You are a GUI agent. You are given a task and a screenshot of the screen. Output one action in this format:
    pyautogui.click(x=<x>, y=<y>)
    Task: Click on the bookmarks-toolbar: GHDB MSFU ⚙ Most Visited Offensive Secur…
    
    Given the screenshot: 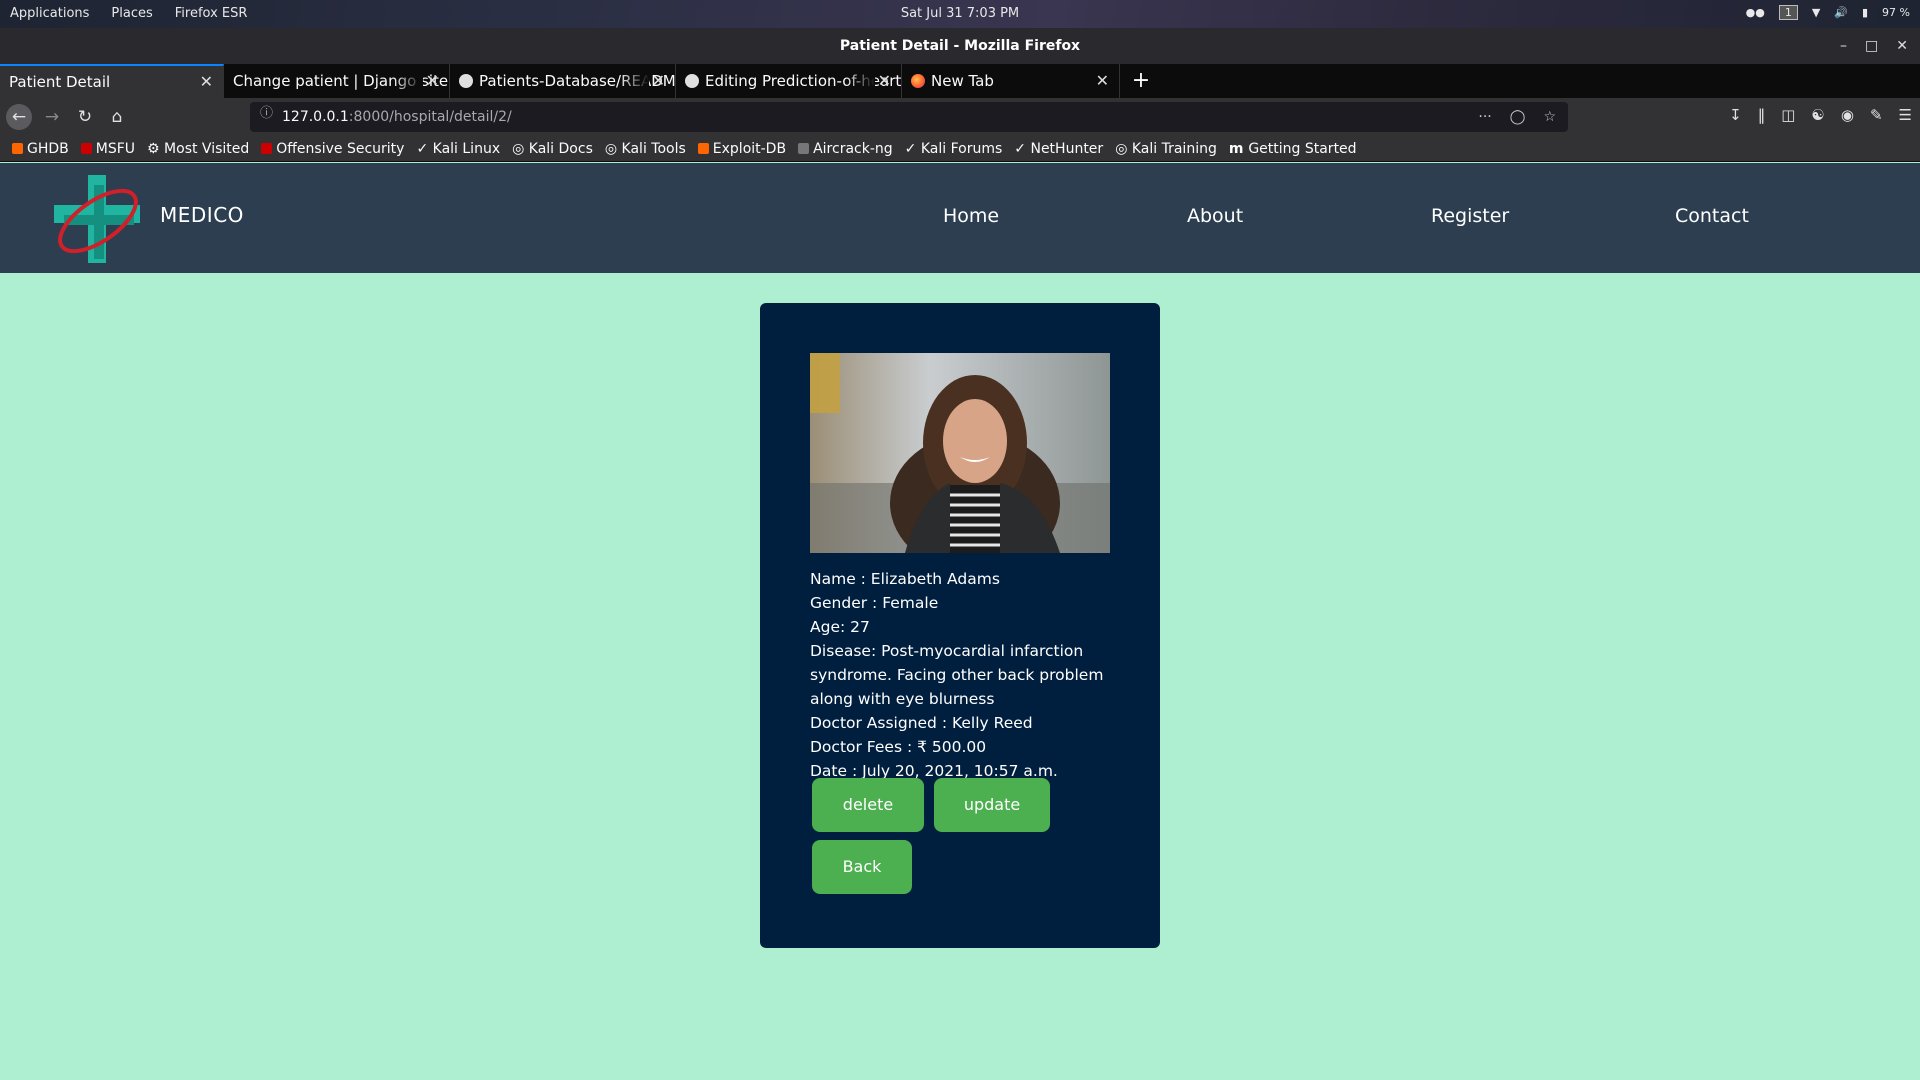 What is the action you would take?
    pyautogui.click(x=960, y=149)
    